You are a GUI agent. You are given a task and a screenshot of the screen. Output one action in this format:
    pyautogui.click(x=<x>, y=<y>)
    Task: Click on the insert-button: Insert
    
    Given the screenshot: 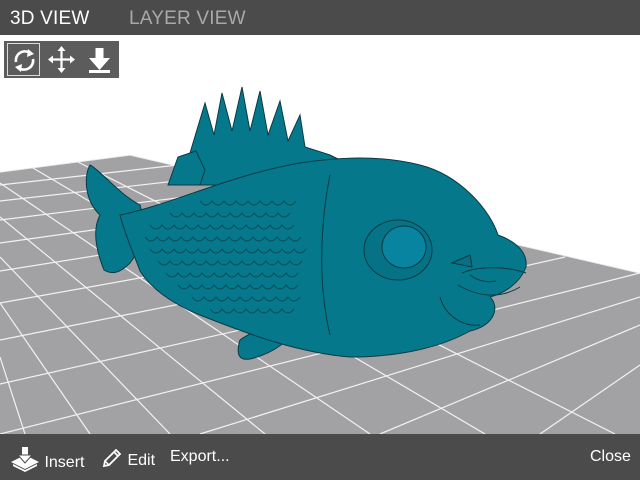 What is the action you would take?
    pyautogui.click(x=47, y=459)
    